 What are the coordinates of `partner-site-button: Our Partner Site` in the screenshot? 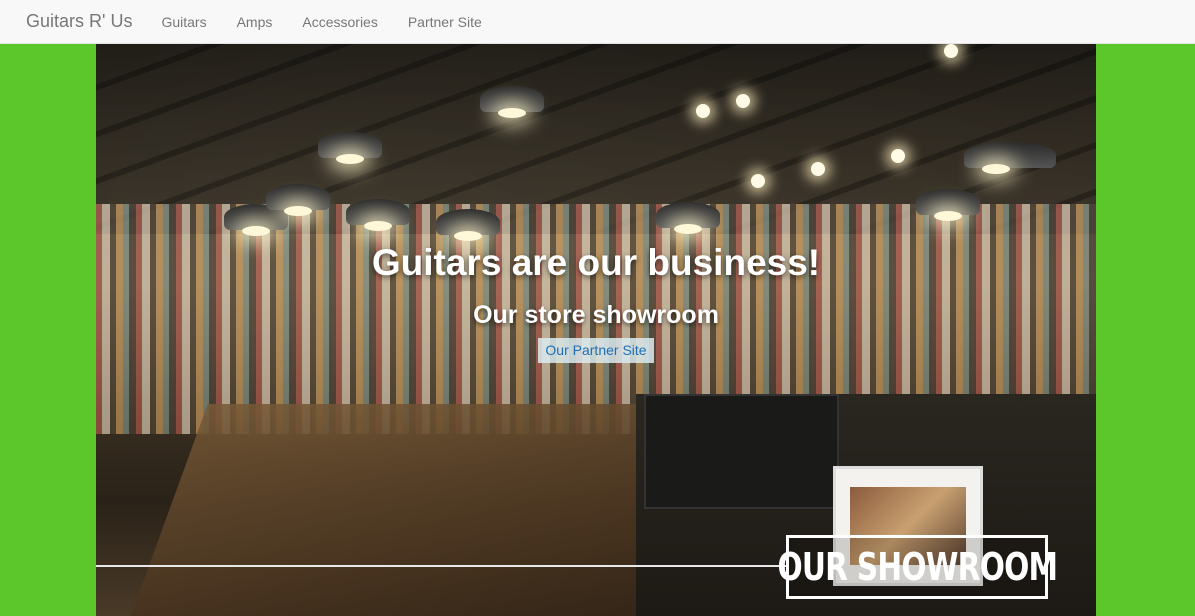 It's located at (596, 350).